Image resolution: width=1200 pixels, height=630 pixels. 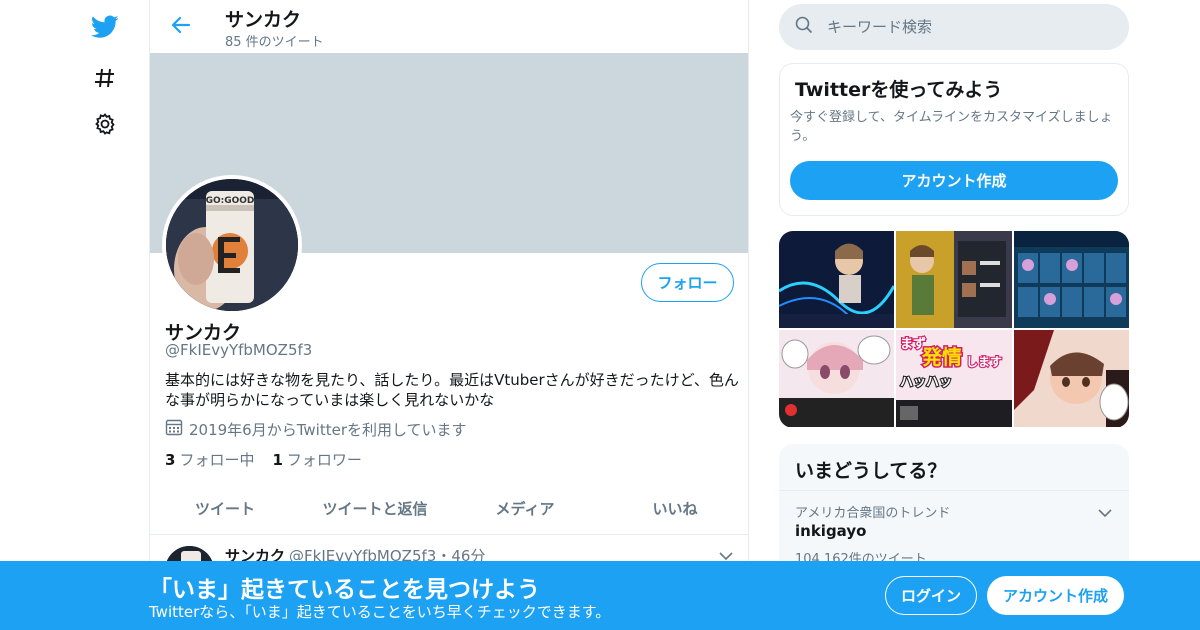 What do you see at coordinates (230, 201) in the screenshot?
I see `svg-text: GO:GOOD` at bounding box center [230, 201].